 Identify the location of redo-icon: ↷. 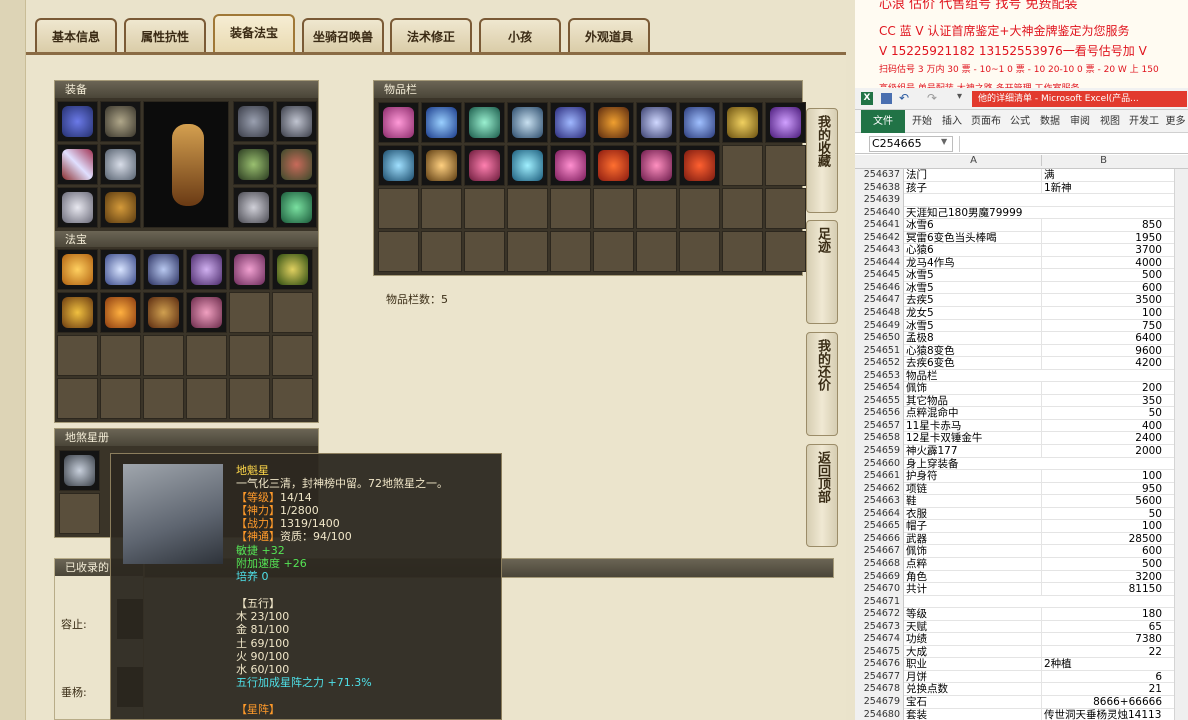
(932, 98).